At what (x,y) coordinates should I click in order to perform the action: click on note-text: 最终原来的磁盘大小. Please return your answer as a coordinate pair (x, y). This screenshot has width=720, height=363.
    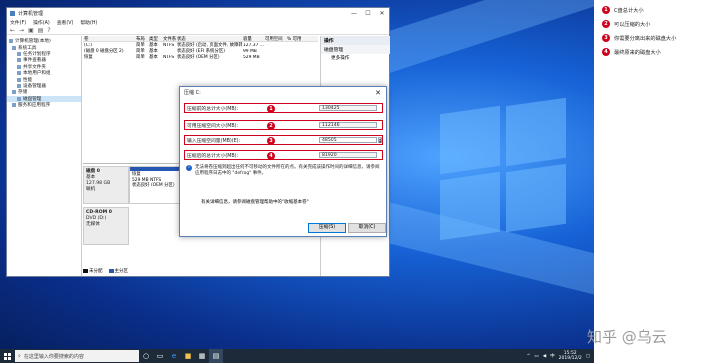
    Looking at the image, I should click on (637, 52).